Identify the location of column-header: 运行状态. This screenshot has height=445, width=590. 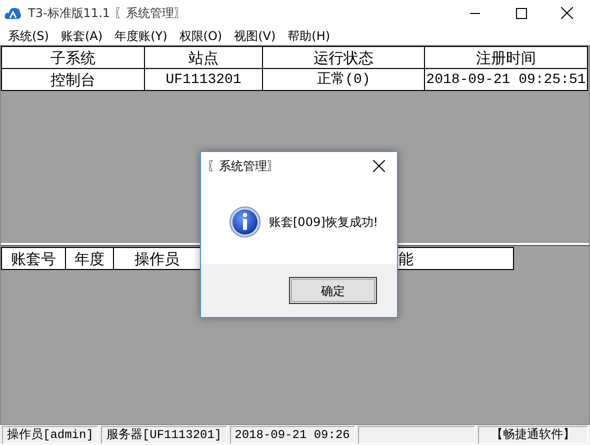
(343, 57).